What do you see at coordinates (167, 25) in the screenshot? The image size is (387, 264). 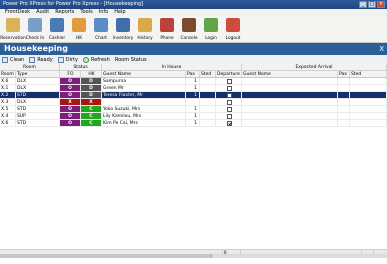 I see `phone-icon` at bounding box center [167, 25].